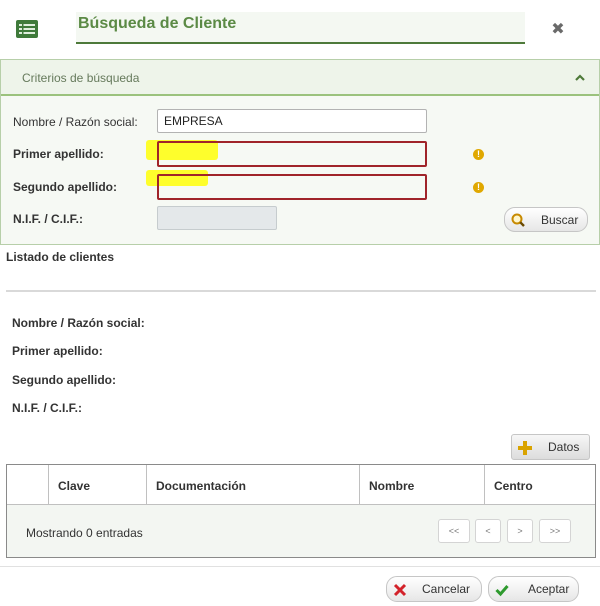 The width and height of the screenshot is (600, 606). Describe the element at coordinates (560, 220) in the screenshot. I see `search-button-label: Buscar` at that location.